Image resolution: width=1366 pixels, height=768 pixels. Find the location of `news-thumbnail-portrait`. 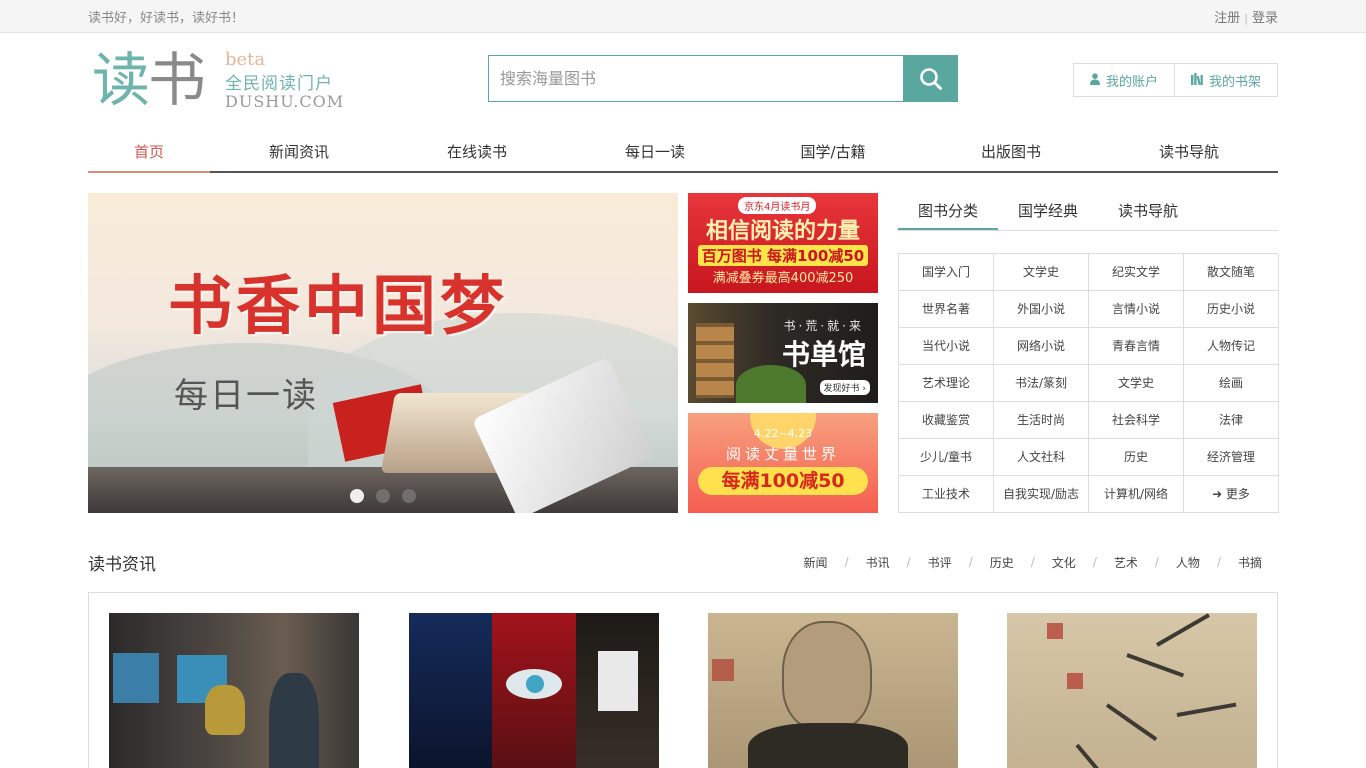

news-thumbnail-portrait is located at coordinates (833, 690).